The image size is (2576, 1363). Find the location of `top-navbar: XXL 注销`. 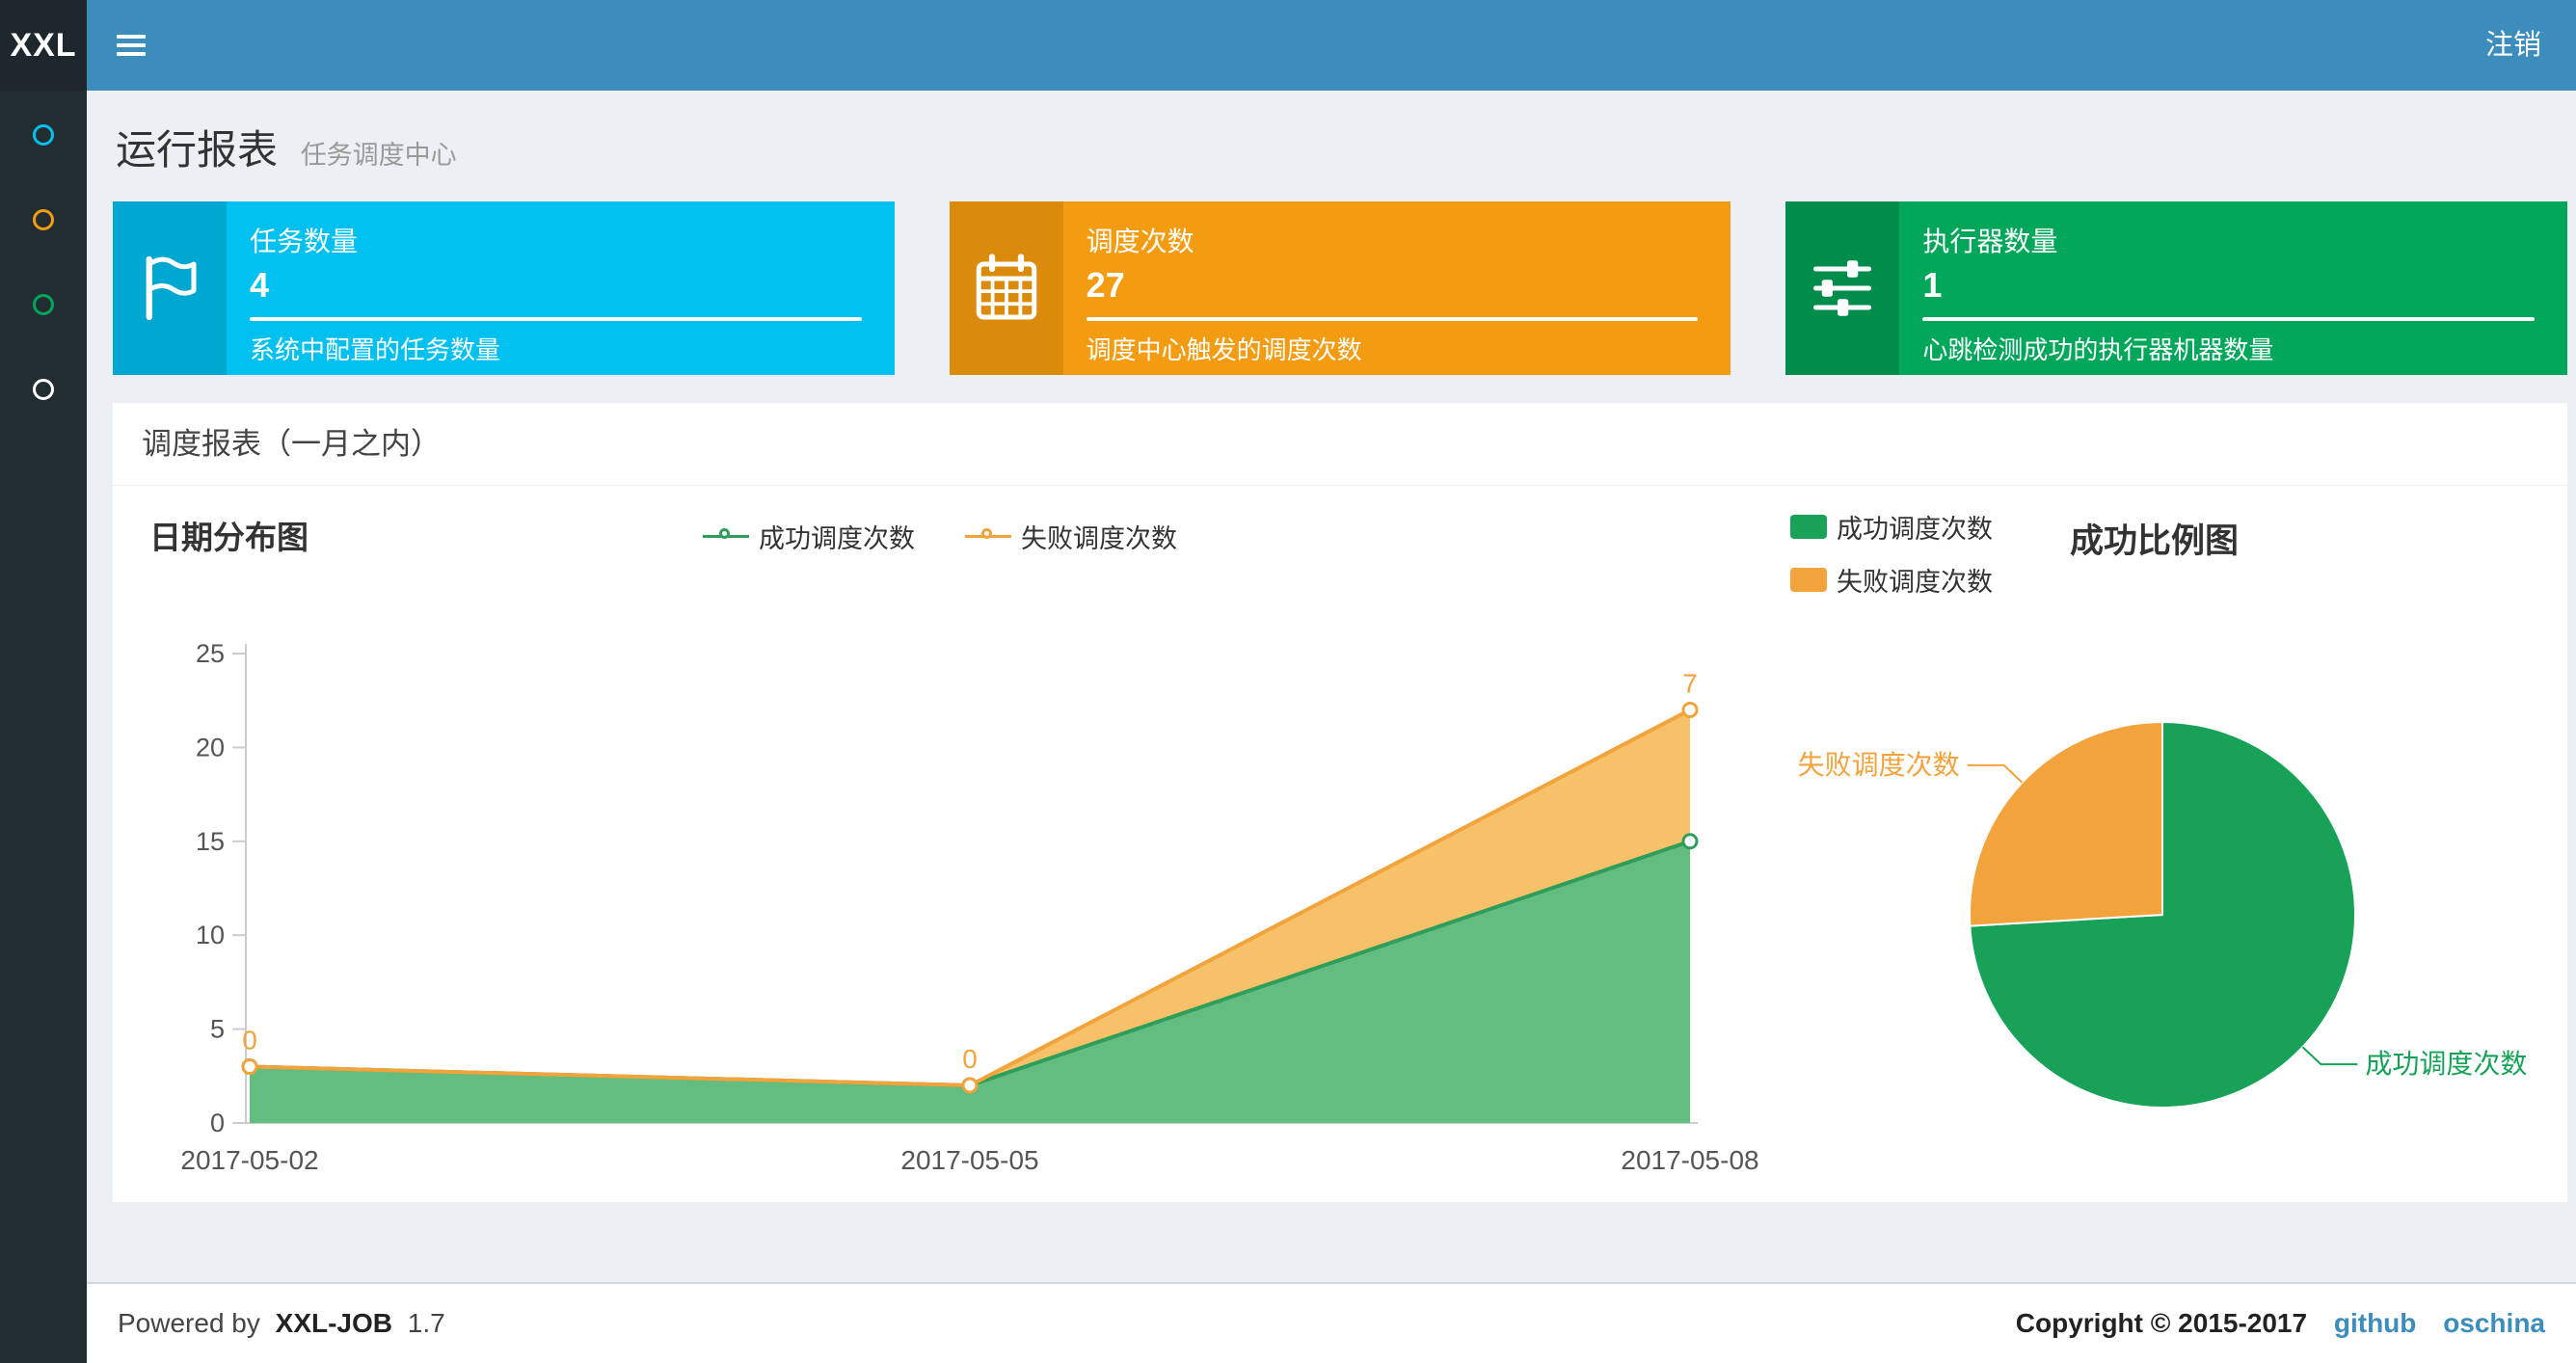

top-navbar: XXL 注销 is located at coordinates (1288, 45).